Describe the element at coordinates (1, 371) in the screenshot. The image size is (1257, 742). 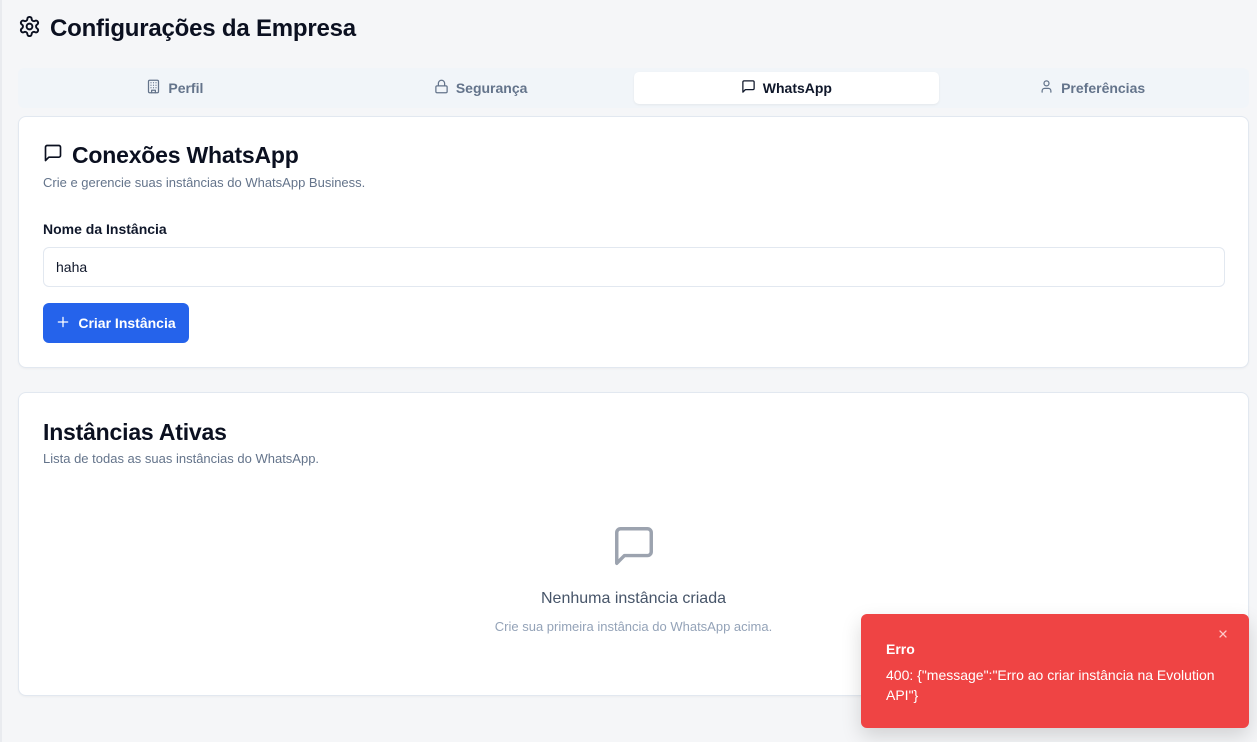
I see `sidebar-edge` at that location.